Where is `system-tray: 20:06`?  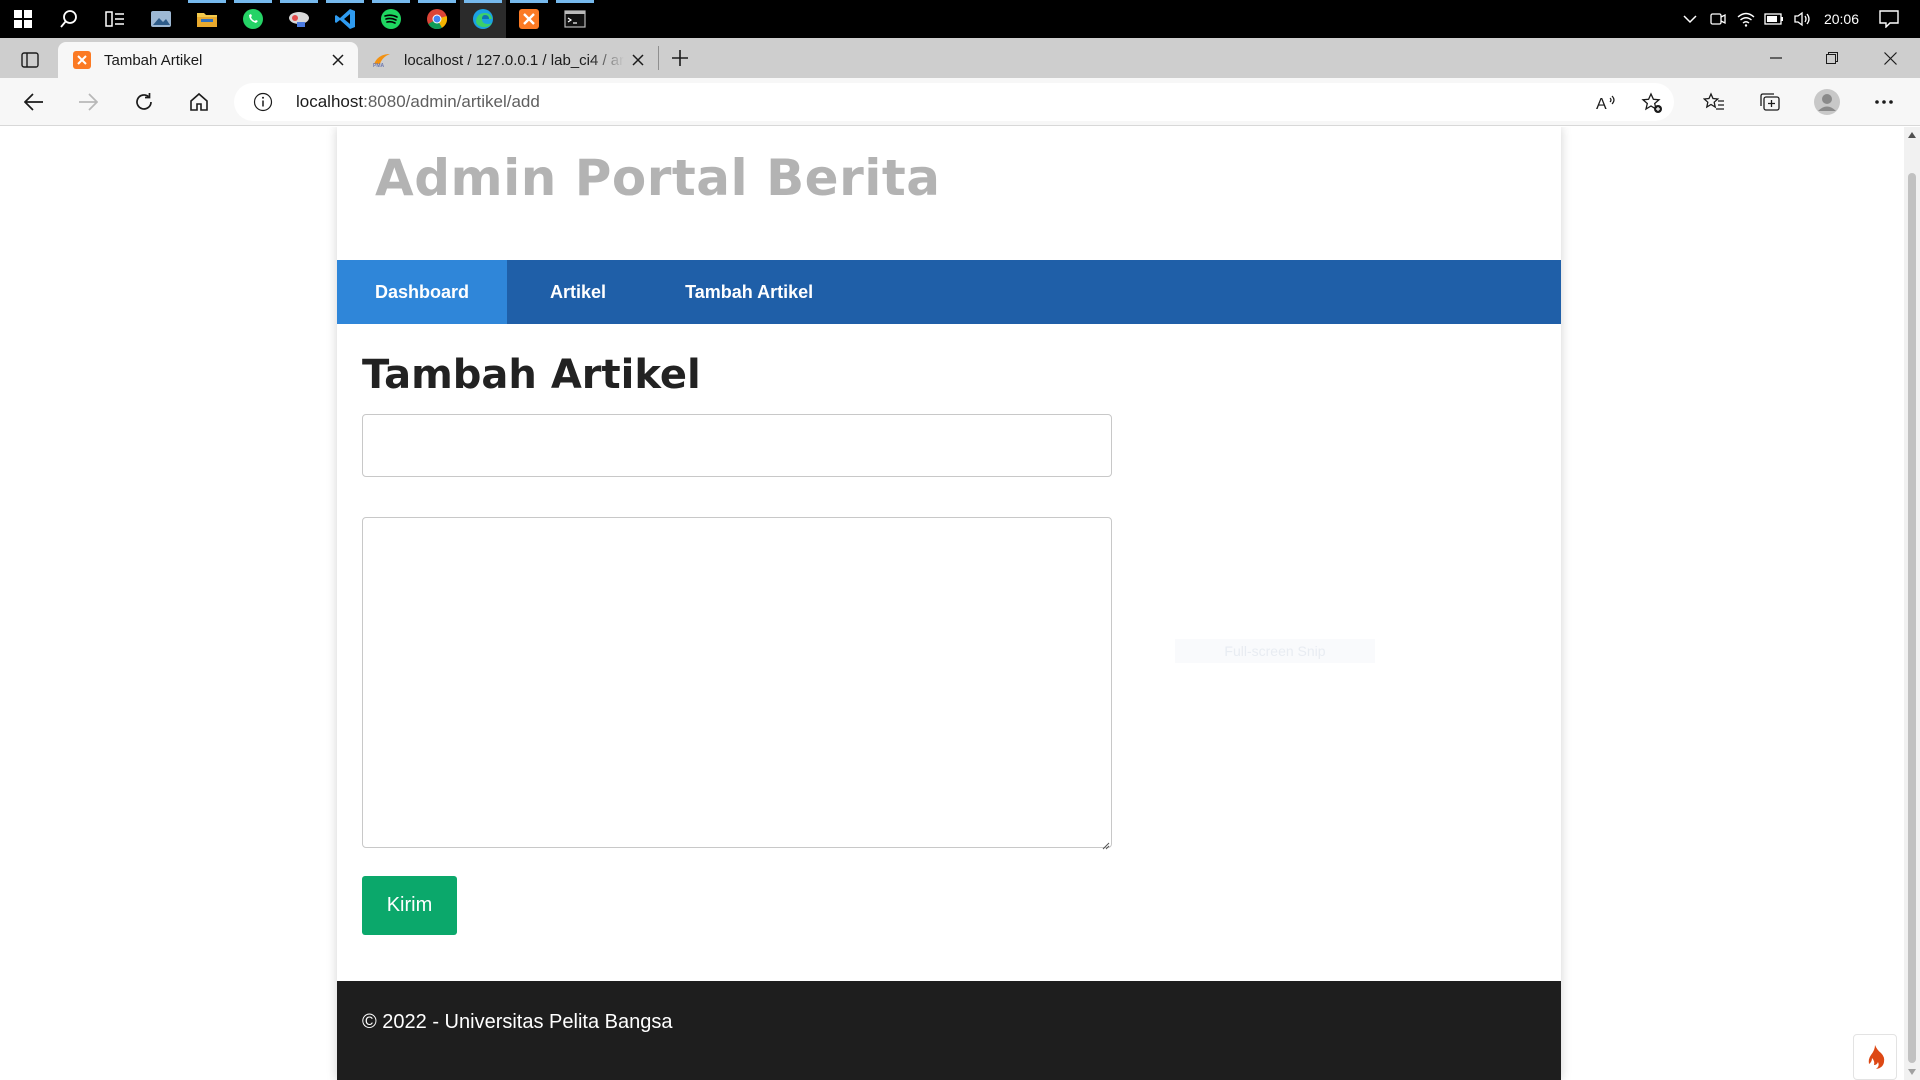
system-tray: 20:06 is located at coordinates (1798, 19).